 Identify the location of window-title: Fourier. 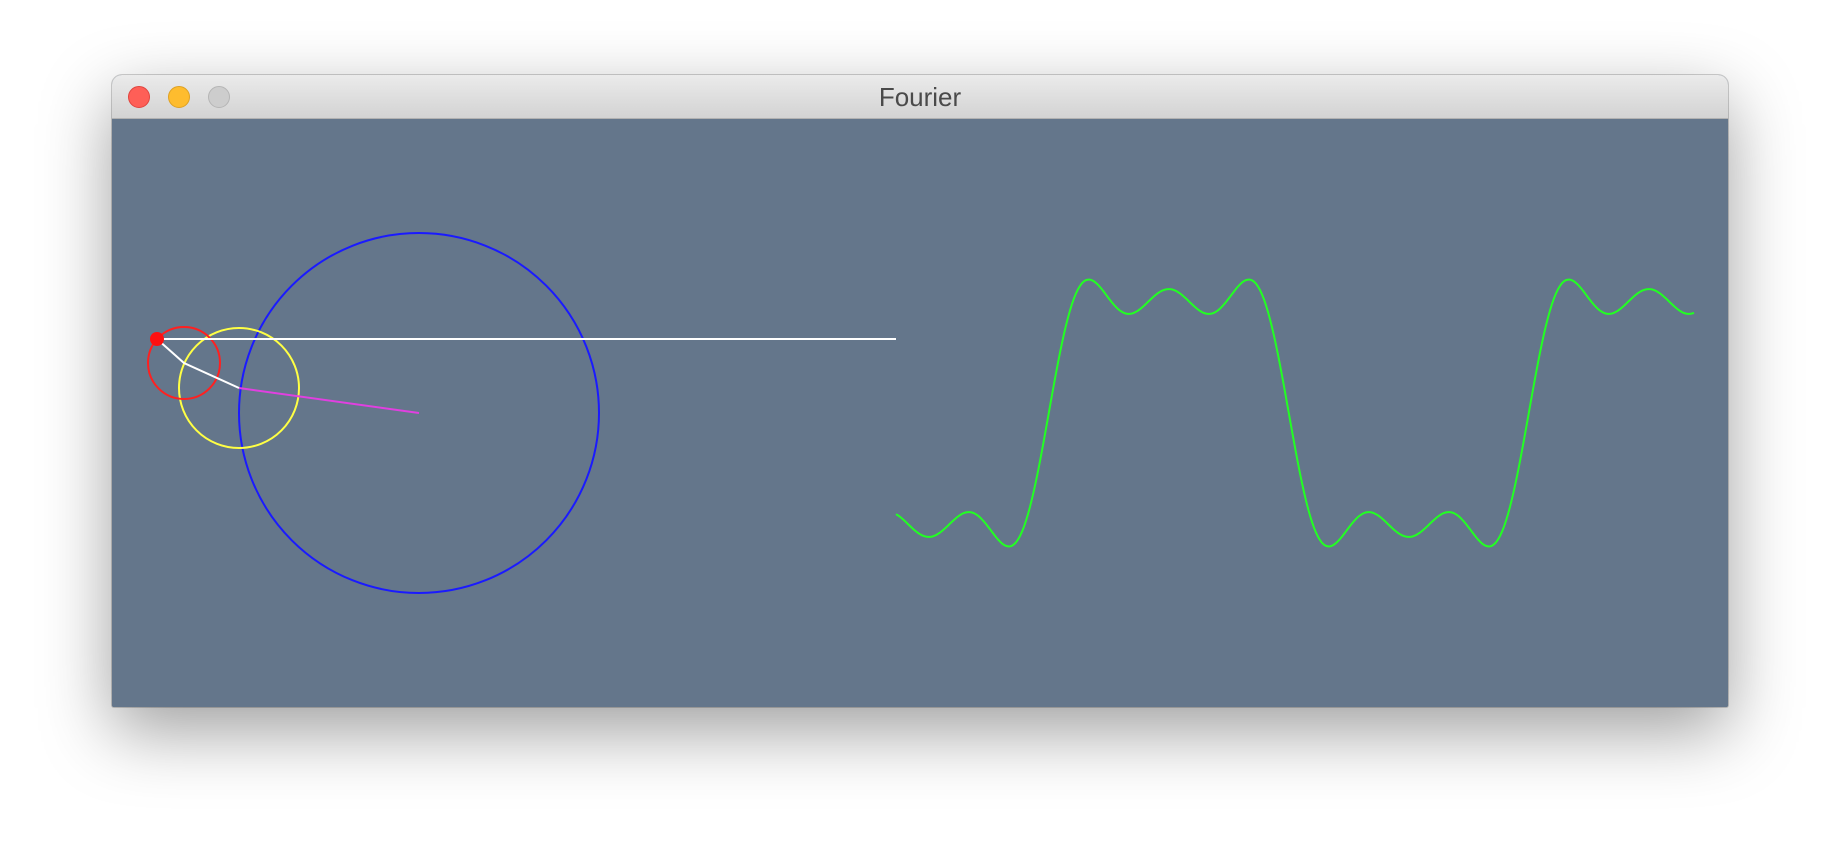
(920, 97).